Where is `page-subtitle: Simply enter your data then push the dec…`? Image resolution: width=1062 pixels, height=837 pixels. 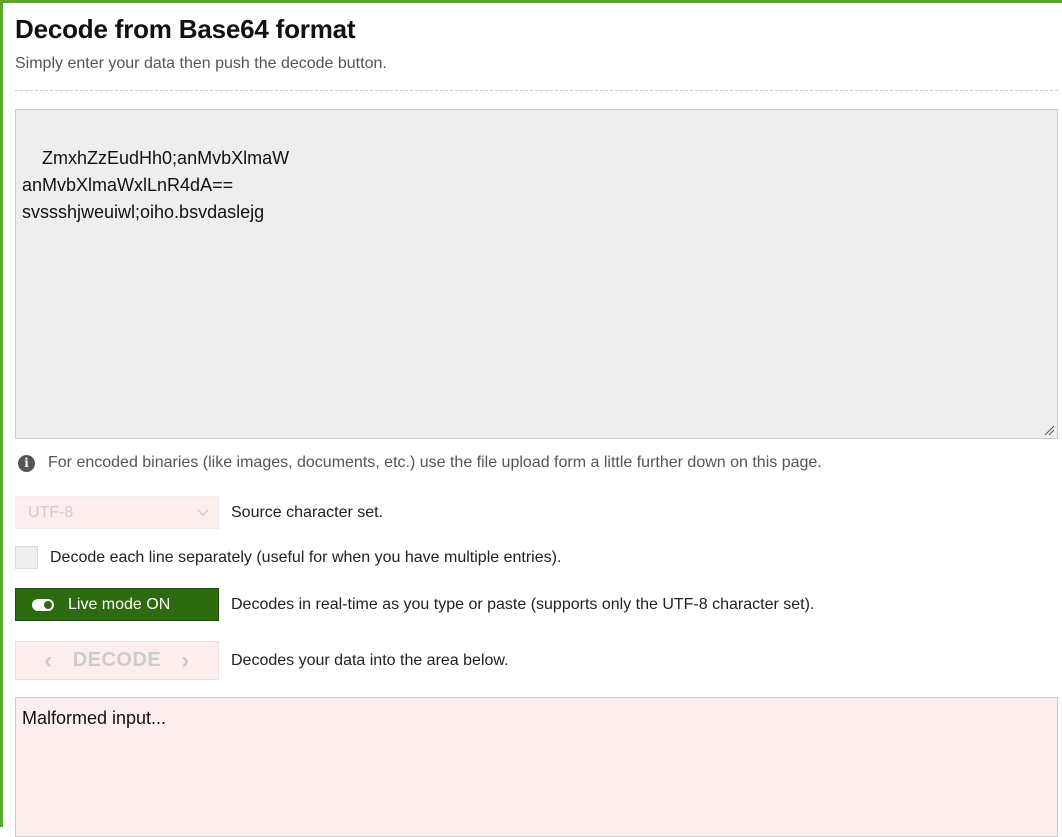 page-subtitle: Simply enter your data then push the dec… is located at coordinates (201, 63).